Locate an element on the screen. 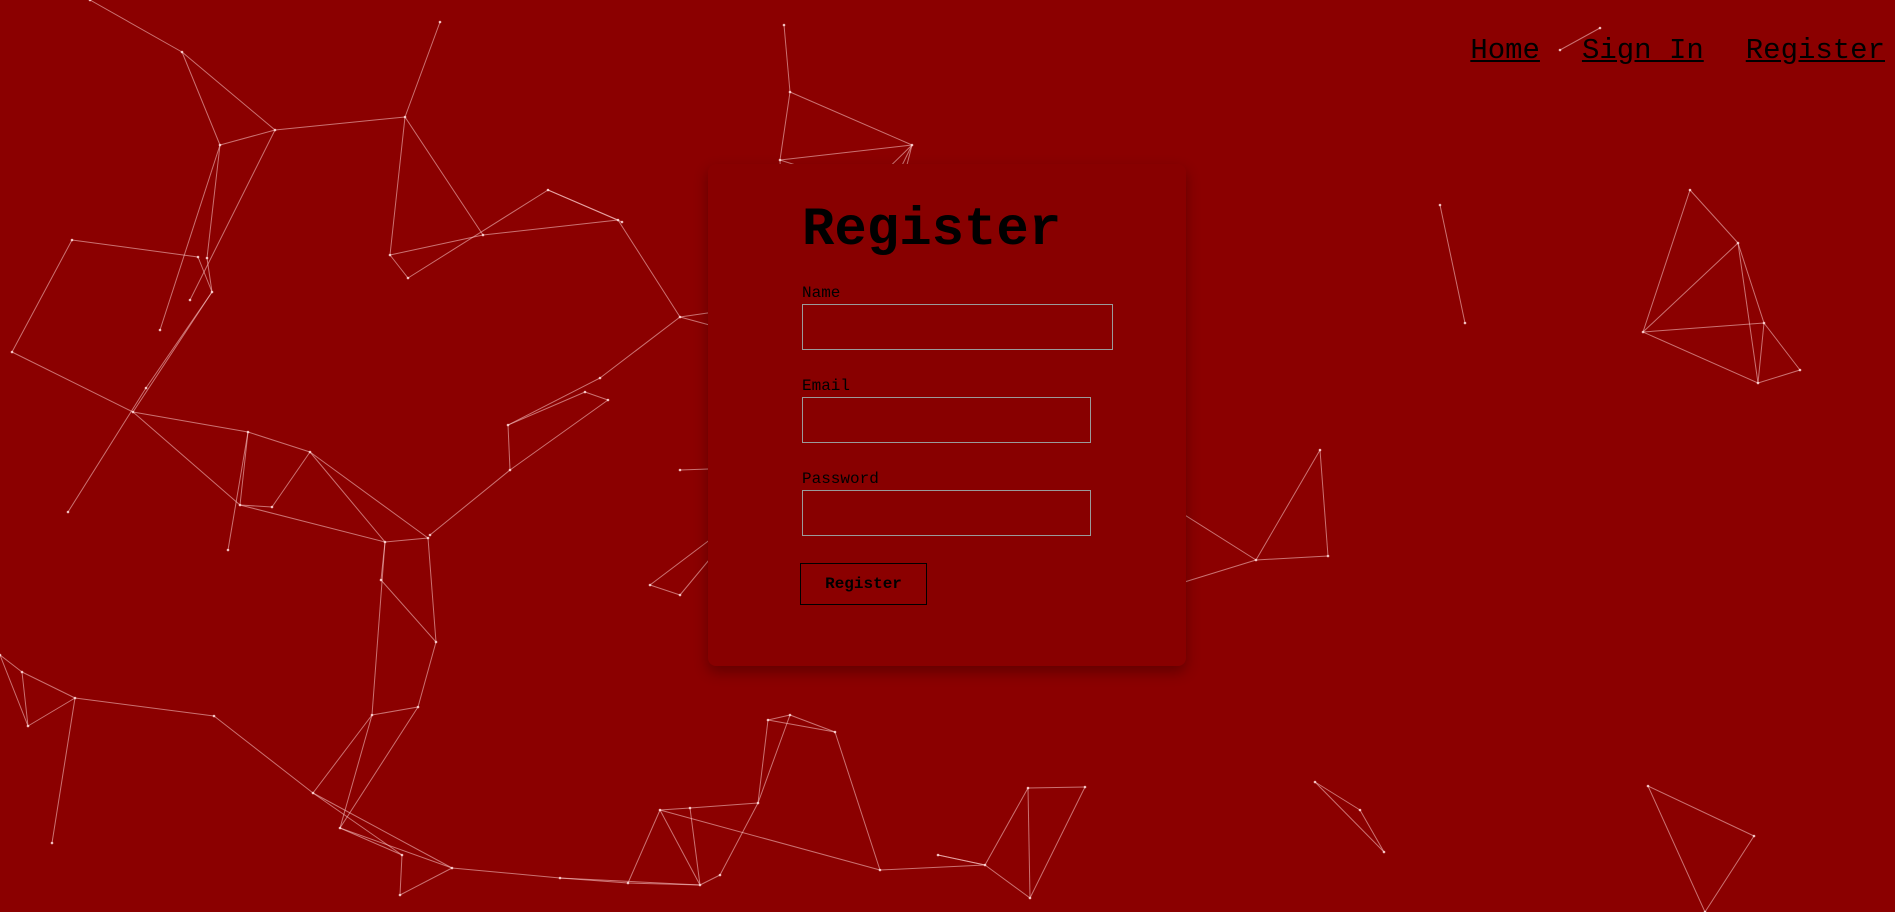 This screenshot has width=1895, height=912. name-input is located at coordinates (957, 327).